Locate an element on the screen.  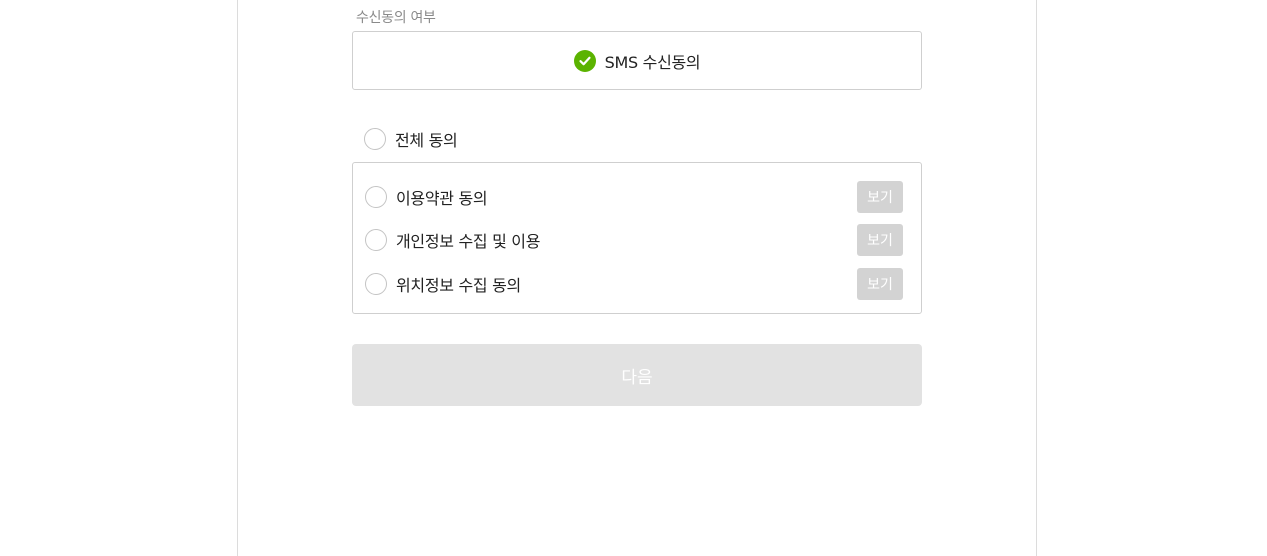
term-row-location: 위치정보 수집 동의 보기 is located at coordinates (634, 284).